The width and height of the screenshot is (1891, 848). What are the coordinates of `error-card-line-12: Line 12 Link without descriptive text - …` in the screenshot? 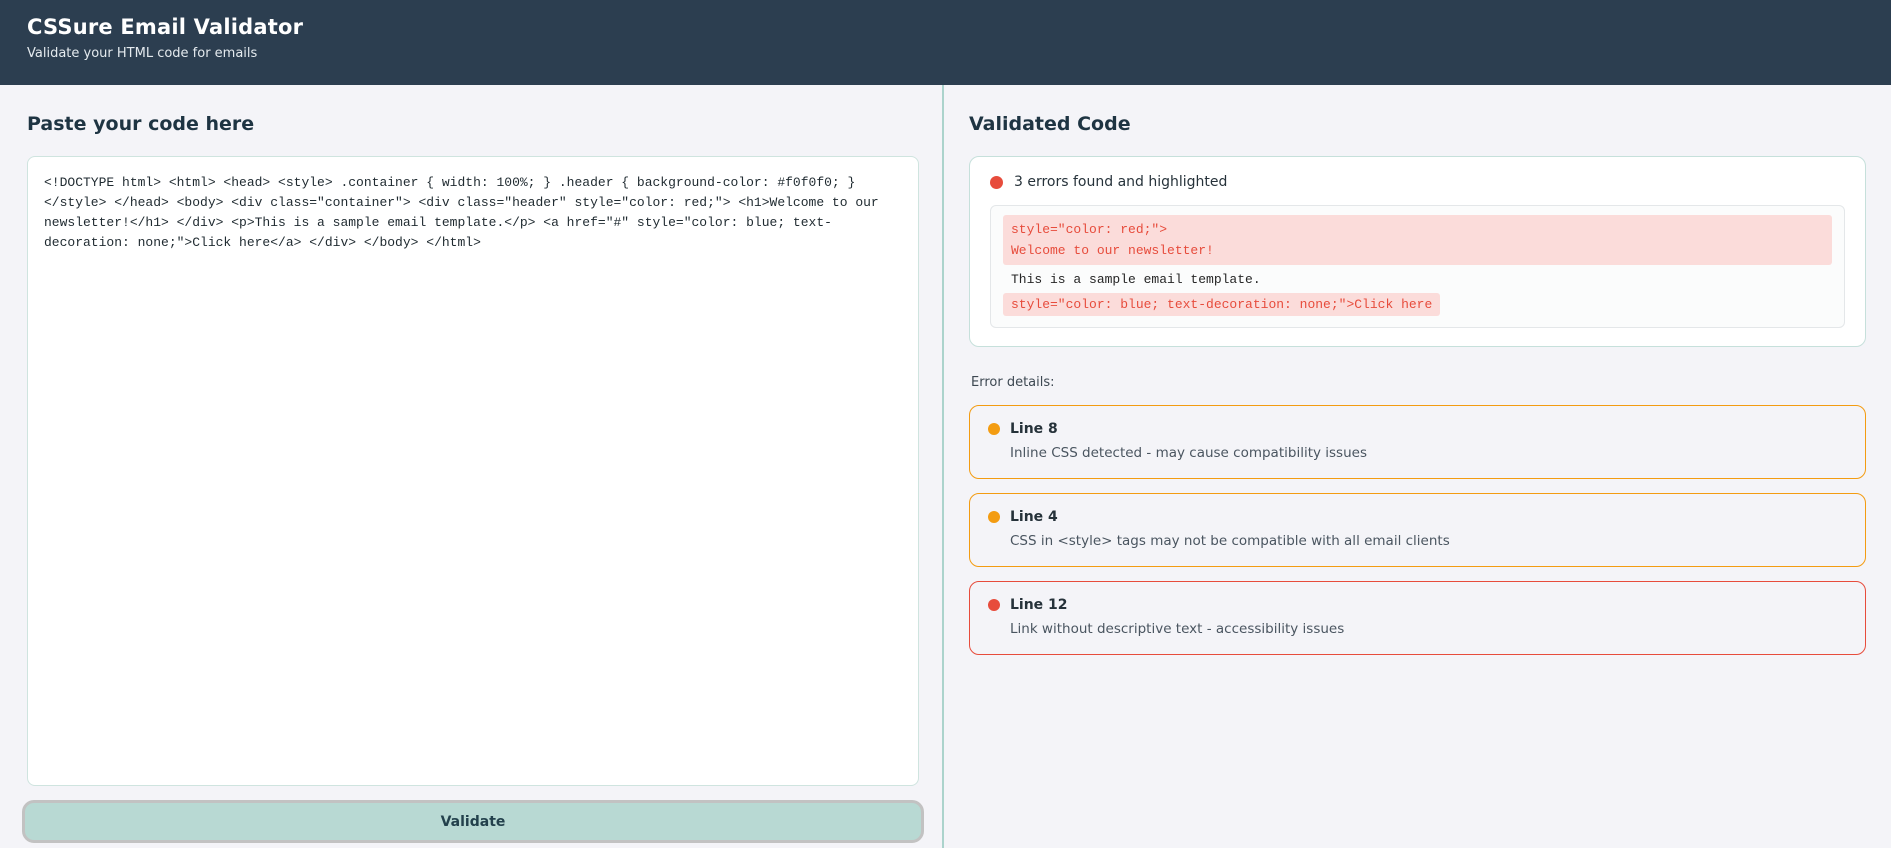 It's located at (1417, 618).